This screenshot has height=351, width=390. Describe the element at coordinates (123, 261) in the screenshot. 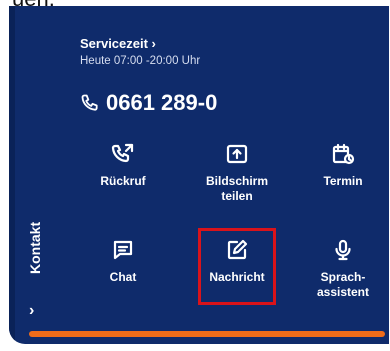

I see `chat-button: Chat` at that location.